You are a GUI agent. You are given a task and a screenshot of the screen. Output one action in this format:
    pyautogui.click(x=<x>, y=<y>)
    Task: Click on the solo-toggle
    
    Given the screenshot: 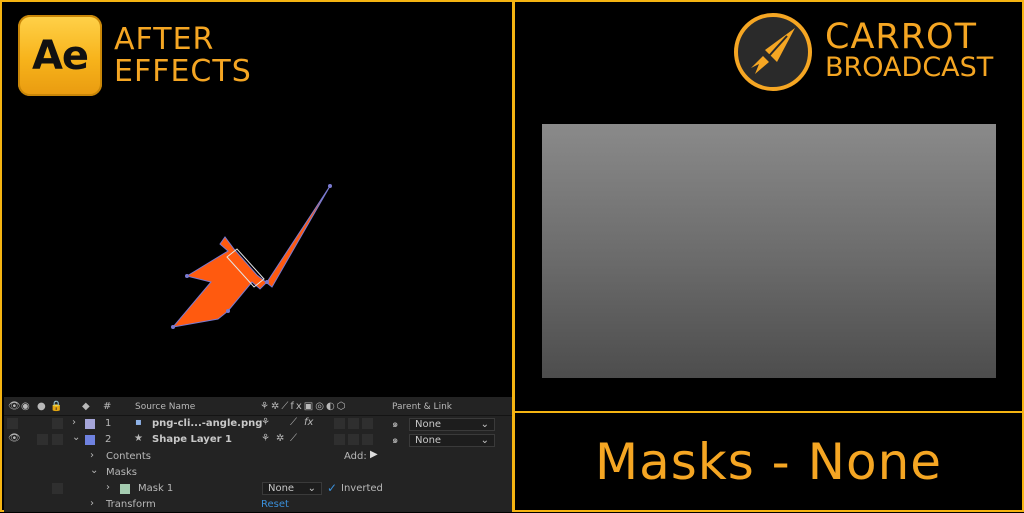 What is the action you would take?
    pyautogui.click(x=42, y=439)
    